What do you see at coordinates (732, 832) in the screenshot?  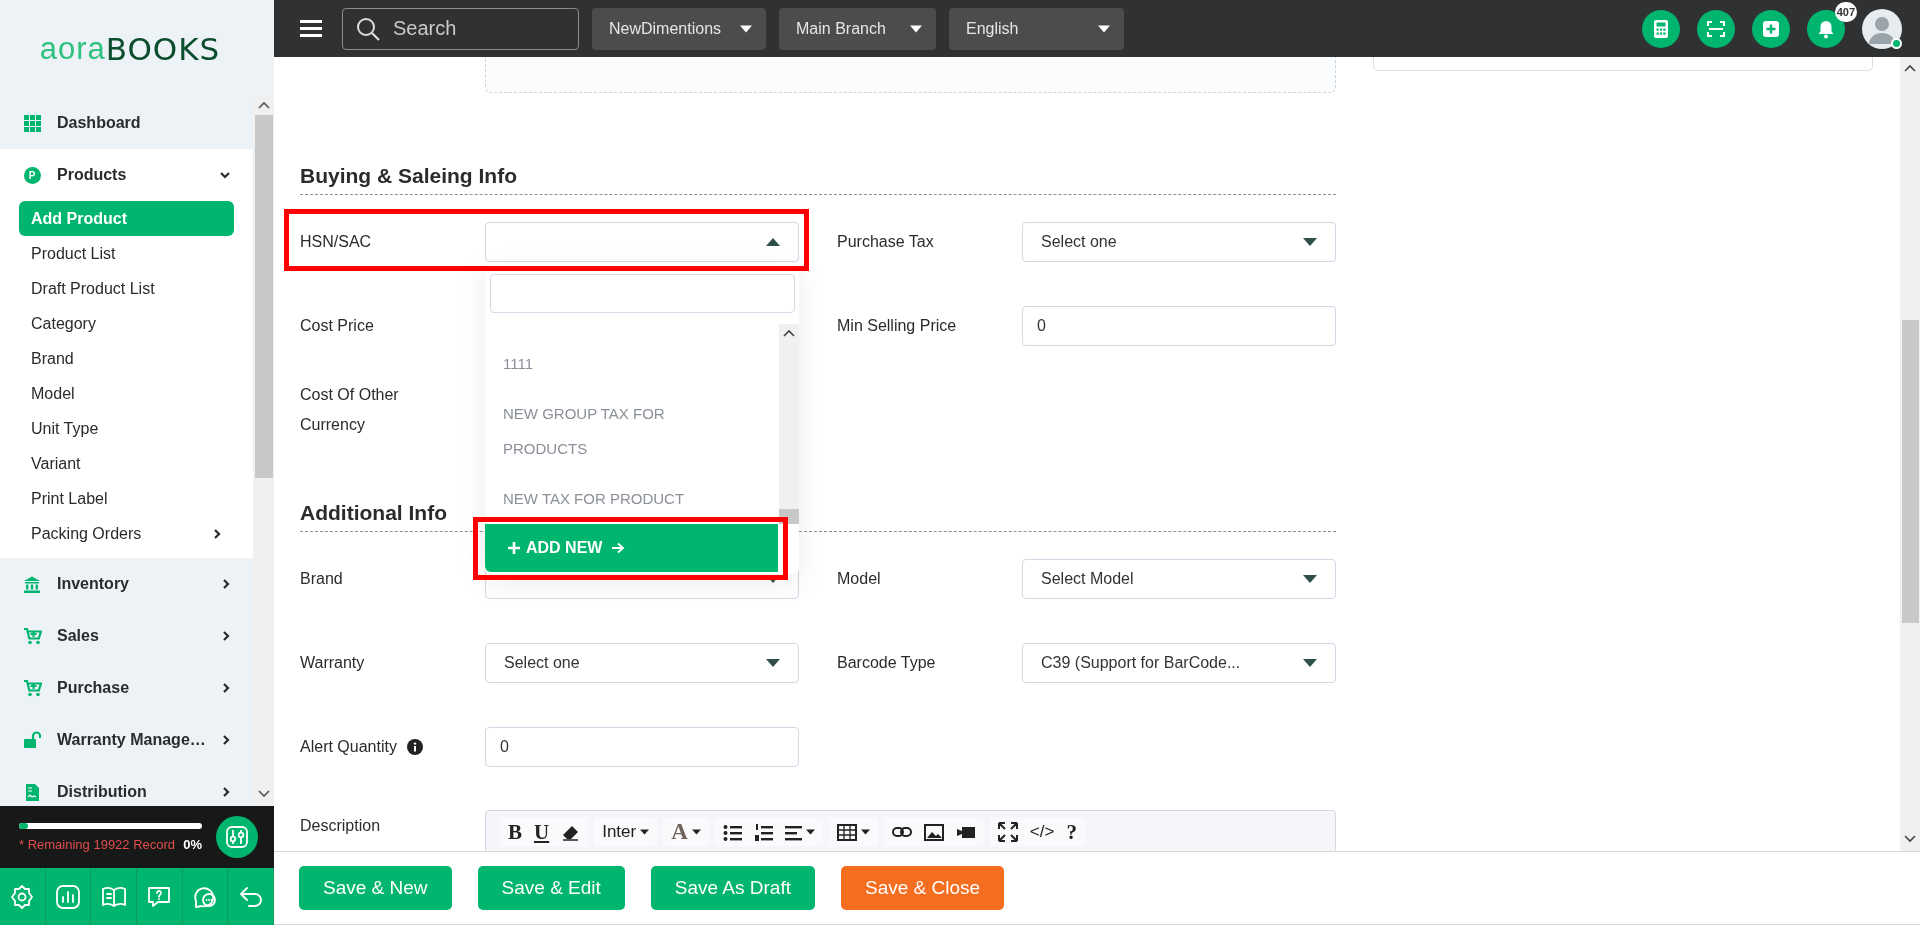 I see `bullet-list-icon` at bounding box center [732, 832].